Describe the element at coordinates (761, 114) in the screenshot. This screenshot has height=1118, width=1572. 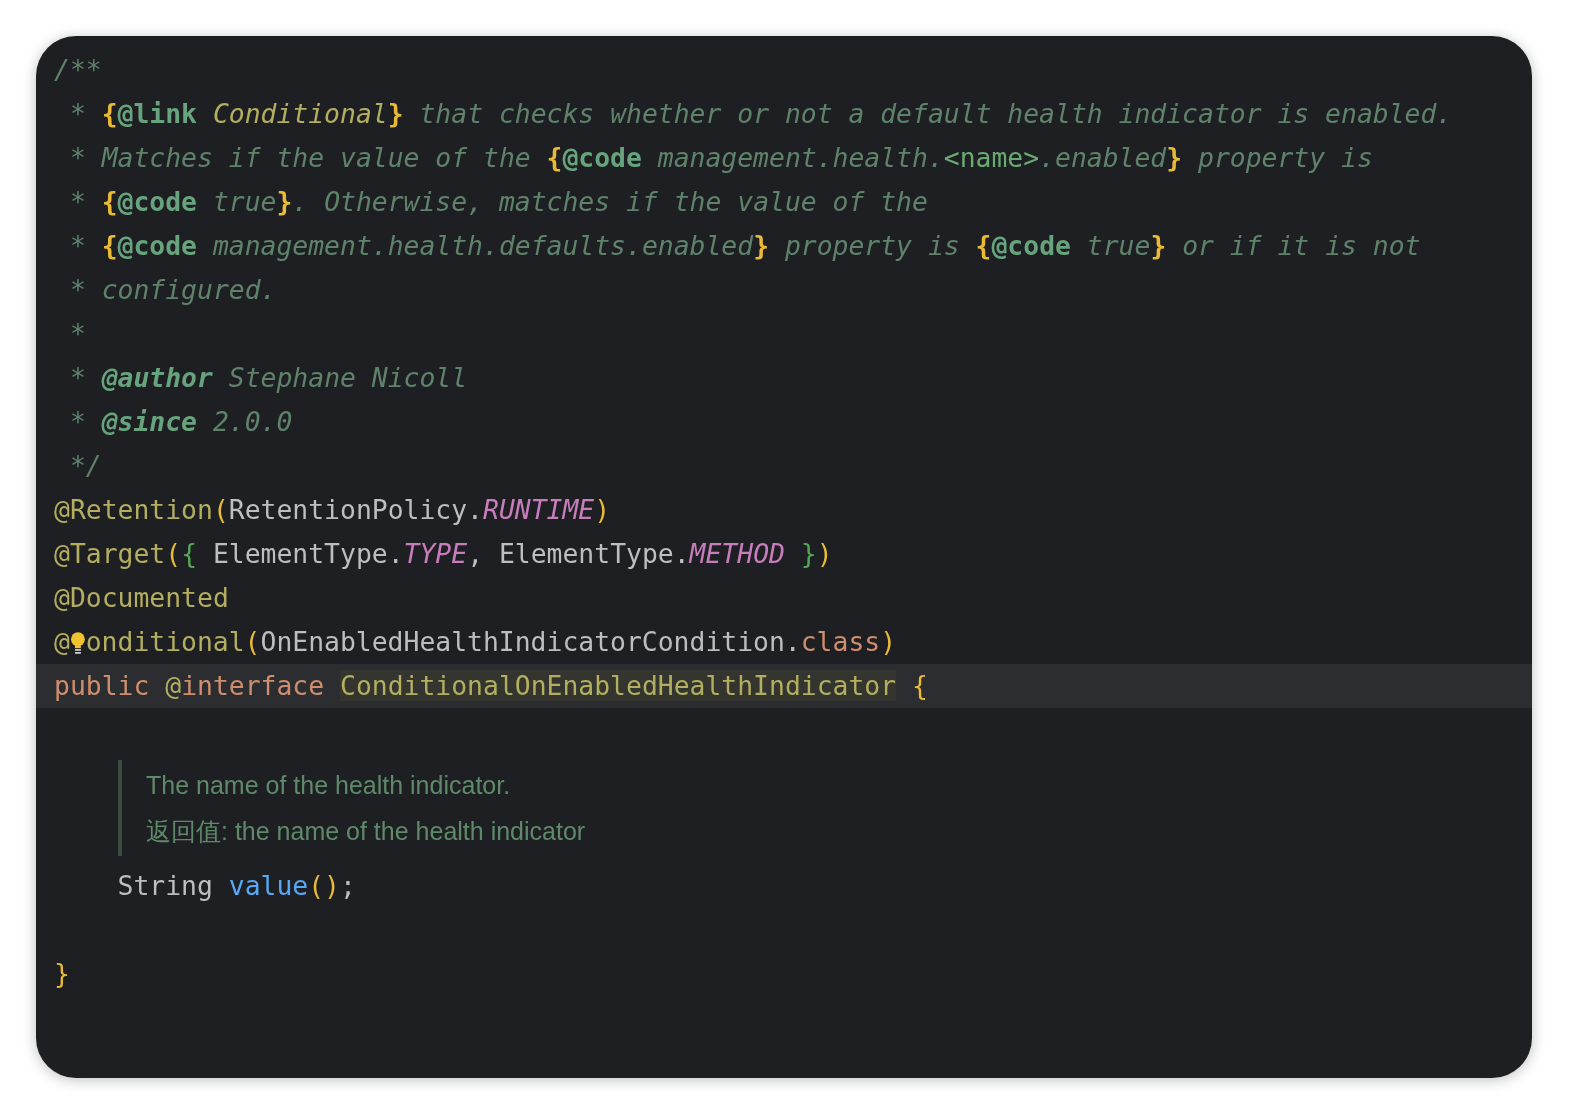
I see `code-line: * {@link Conditional} that checks whether or not a default health indicator is enabled.` at that location.